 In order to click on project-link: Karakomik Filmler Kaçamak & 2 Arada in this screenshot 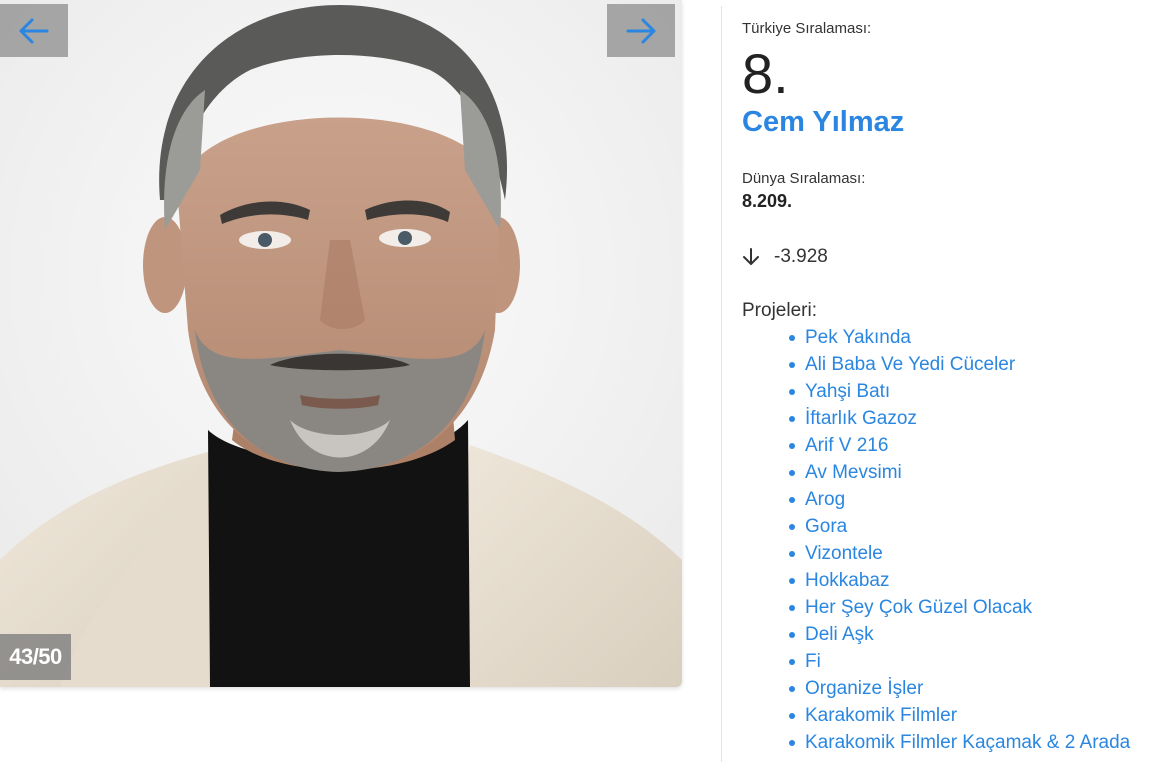, I will do `click(967, 742)`.